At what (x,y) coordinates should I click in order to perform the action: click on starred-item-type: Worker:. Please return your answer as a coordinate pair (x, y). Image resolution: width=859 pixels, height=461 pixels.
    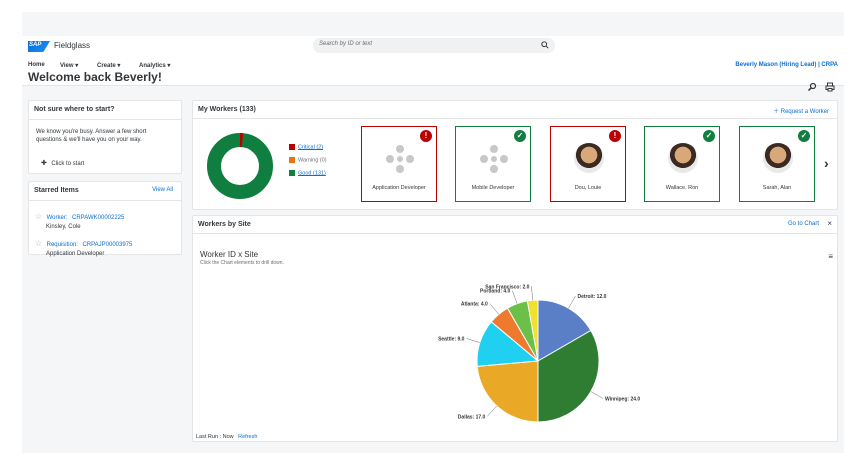
    Looking at the image, I should click on (57, 218).